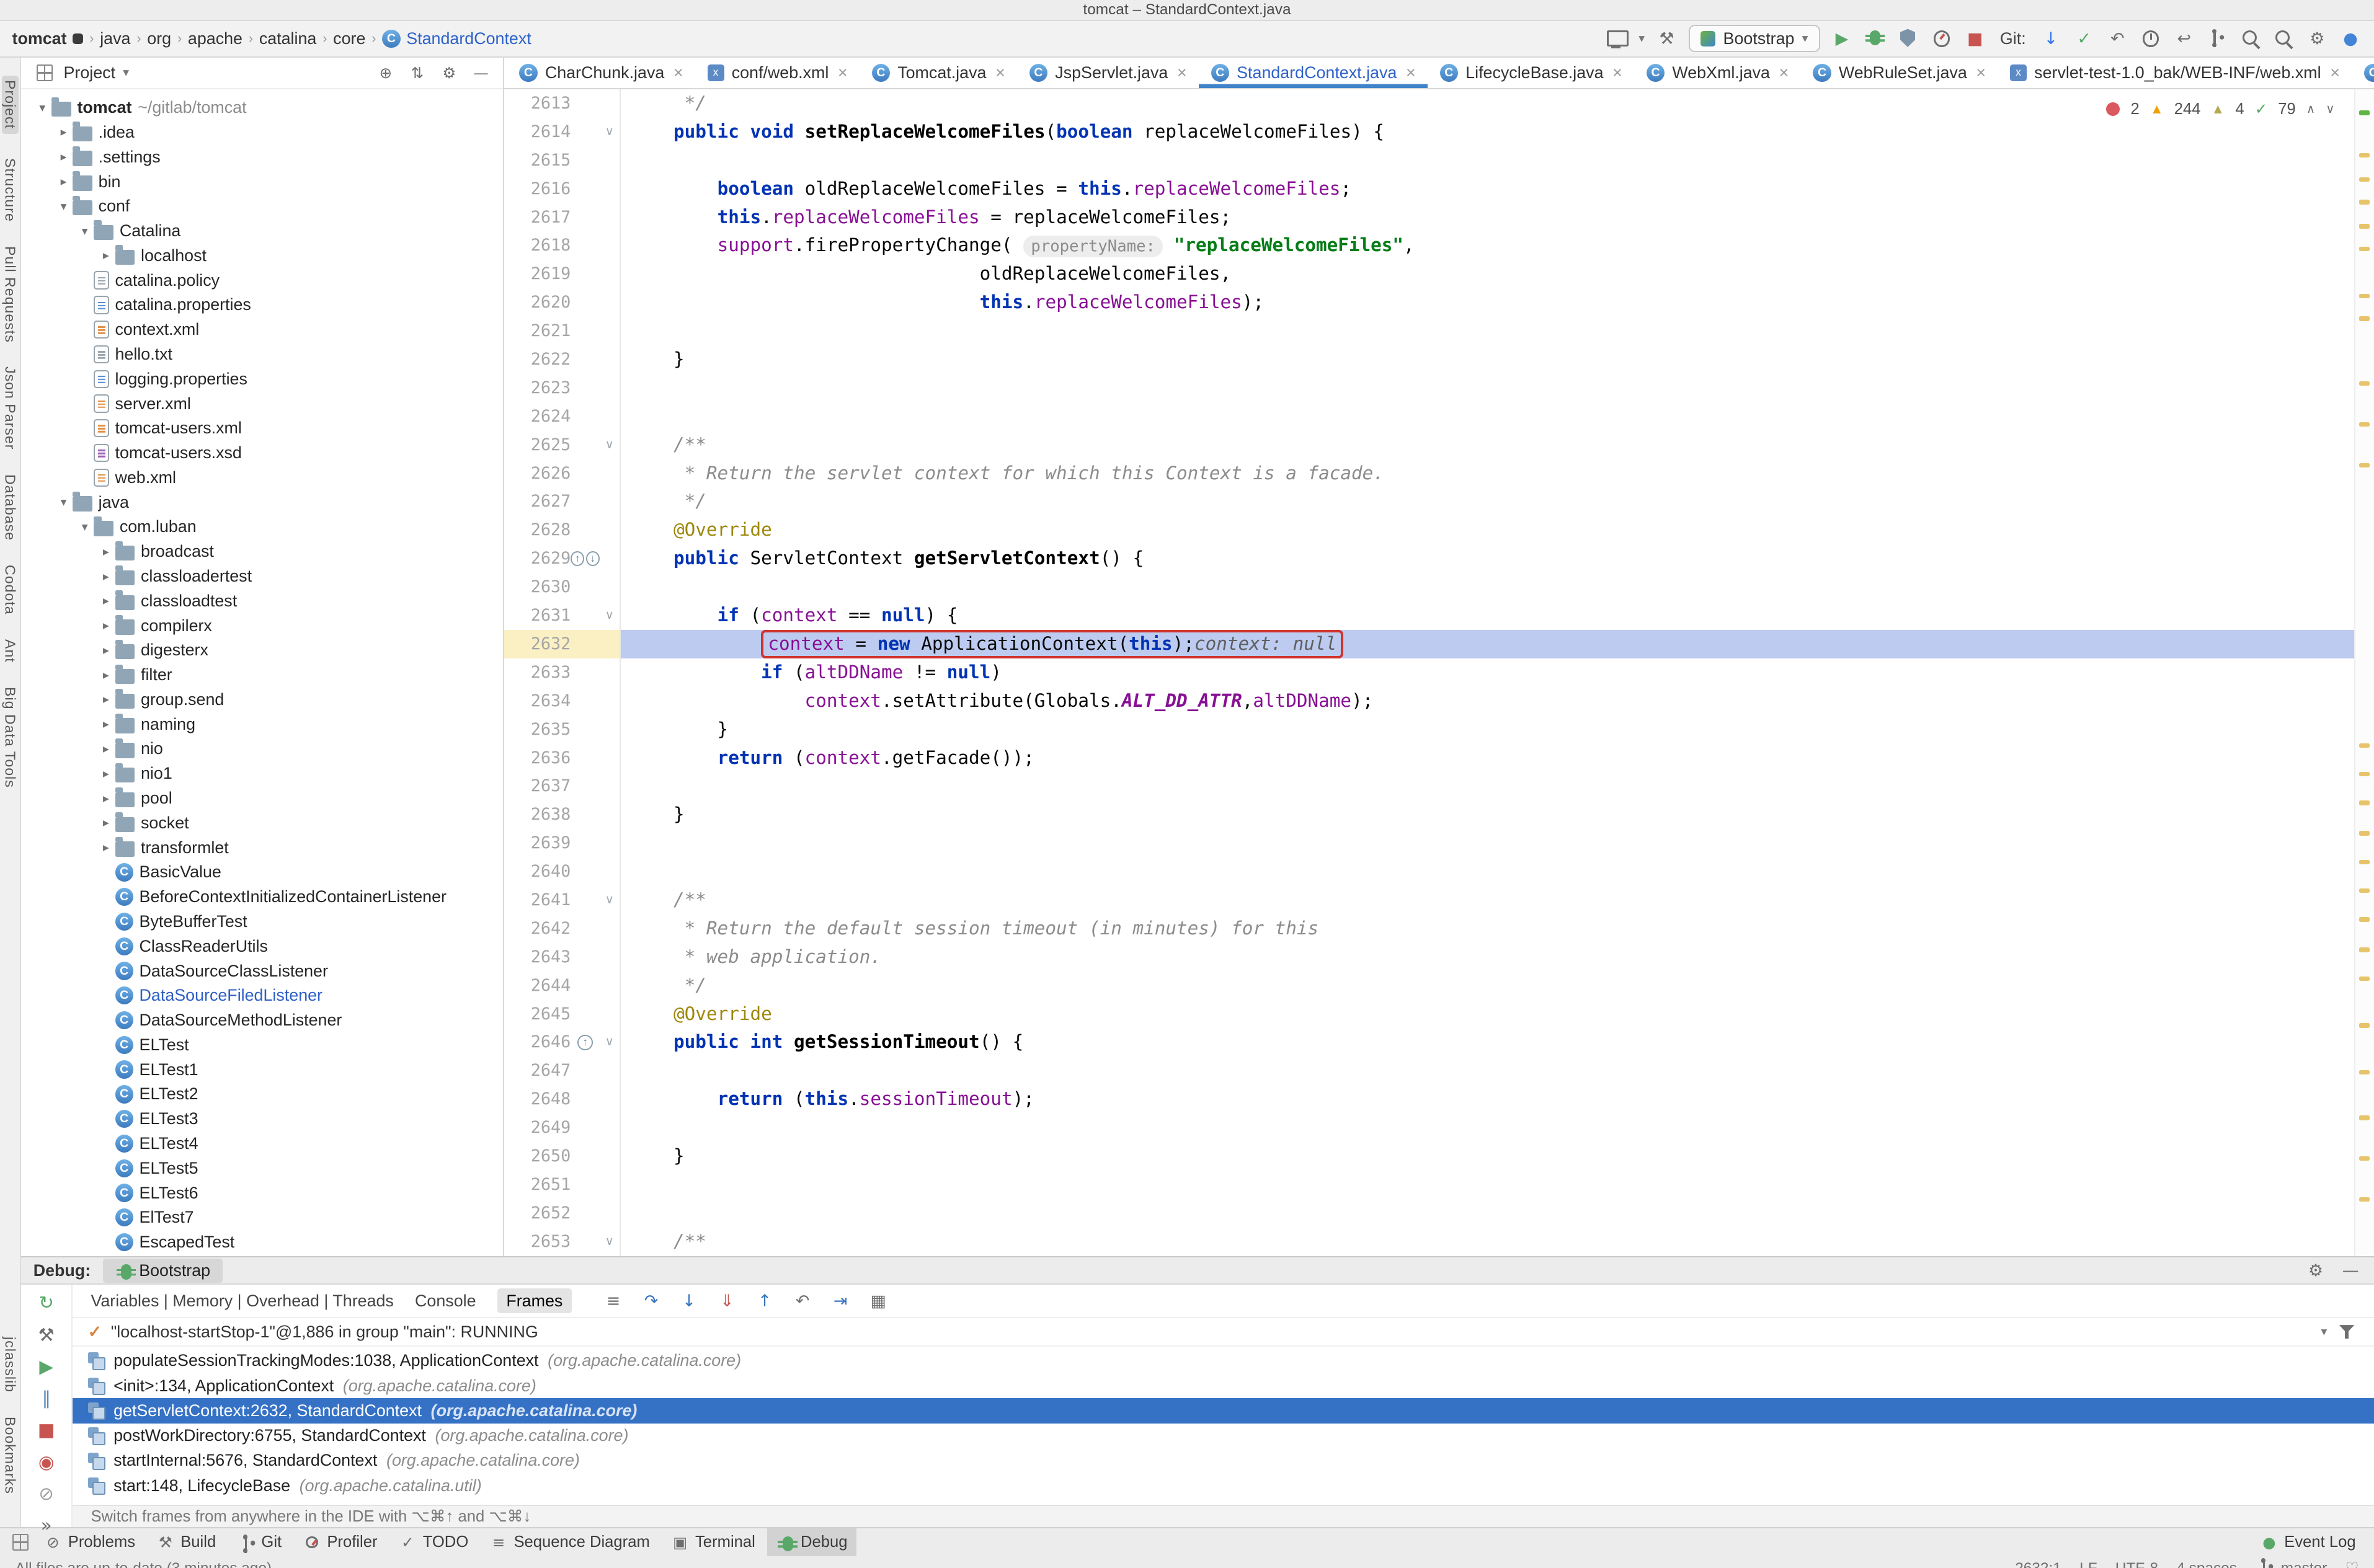  I want to click on tree-item: C ELTest, so click(262, 1044).